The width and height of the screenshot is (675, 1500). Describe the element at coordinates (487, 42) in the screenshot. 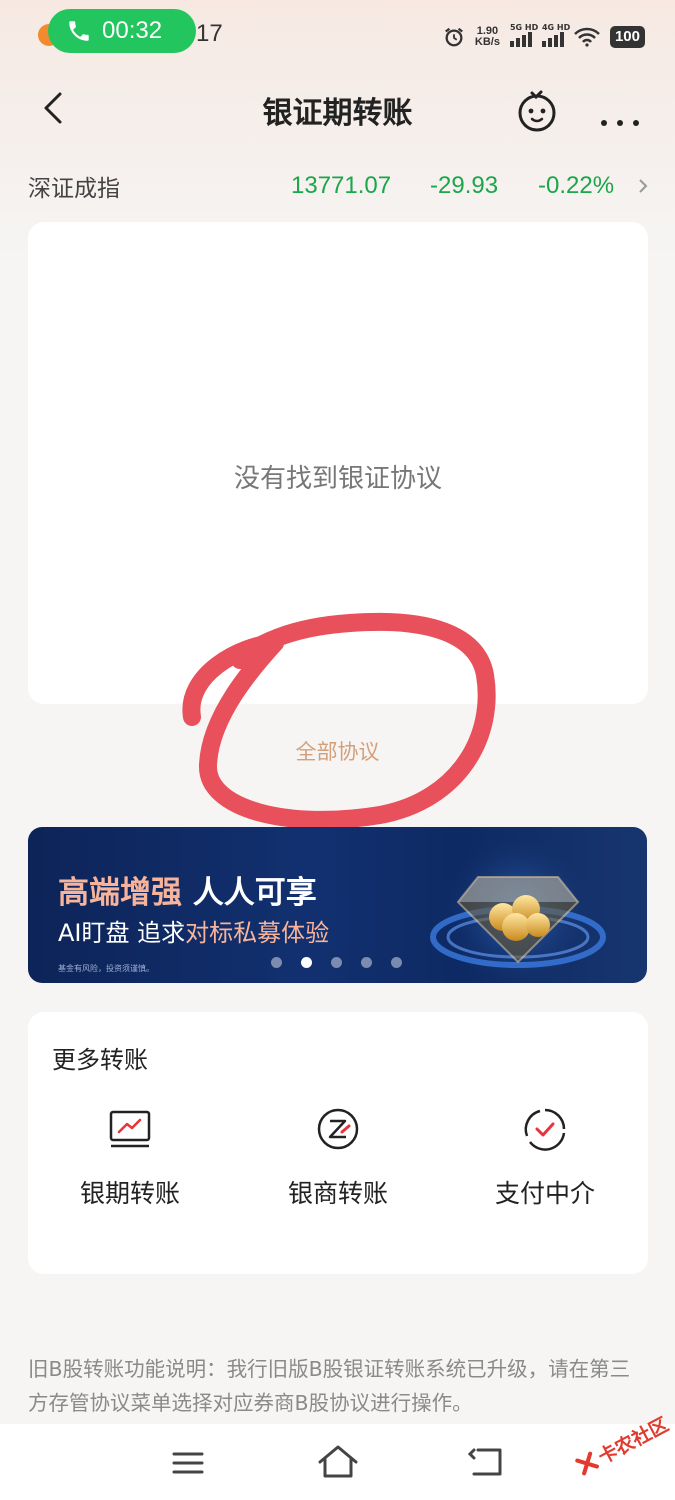

I see `net-speed-unit: KB/s` at that location.